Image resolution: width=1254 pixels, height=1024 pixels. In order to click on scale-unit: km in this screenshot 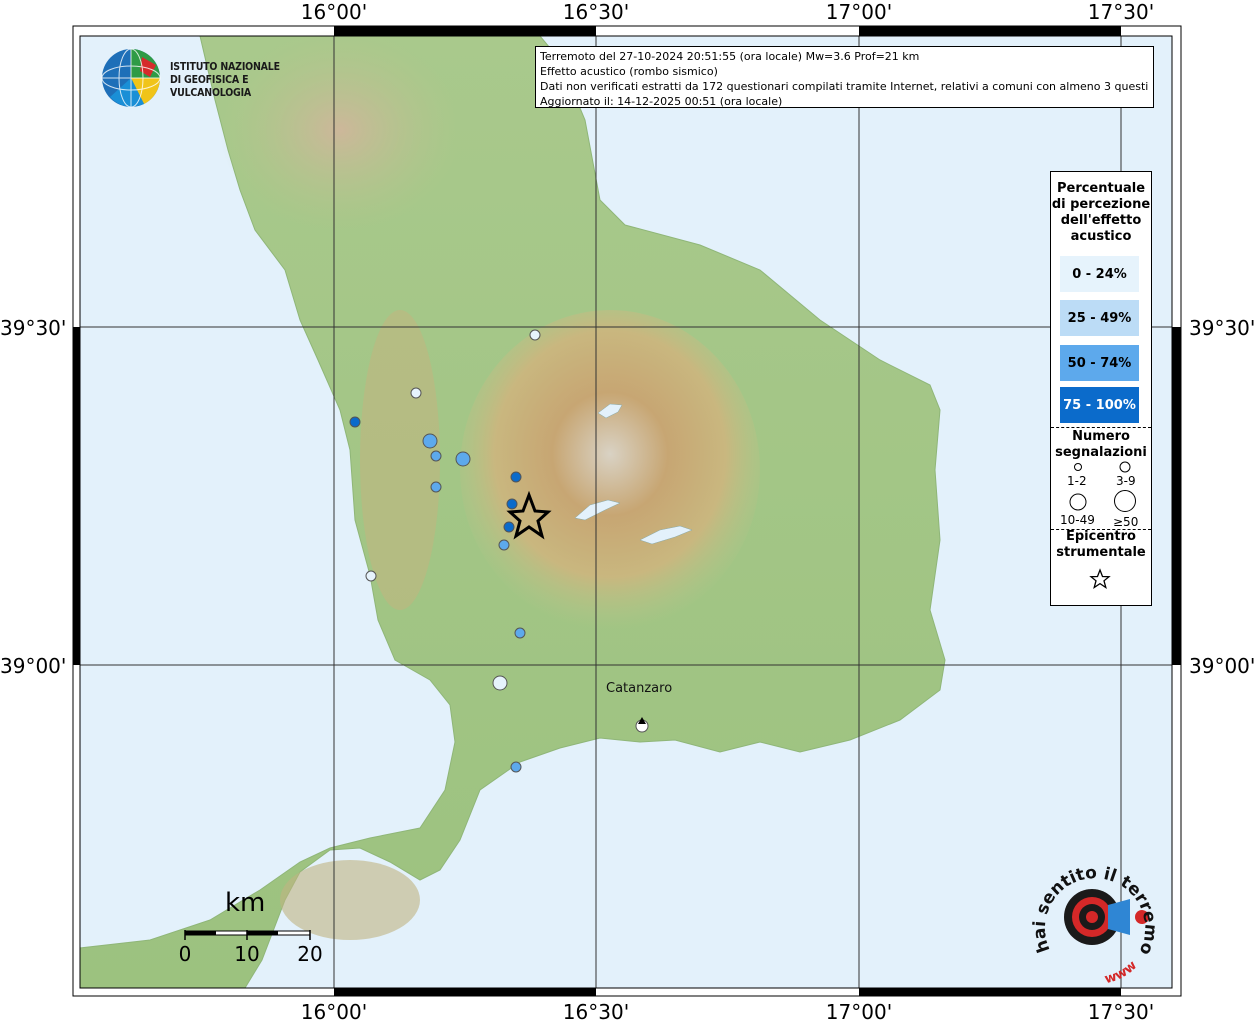, I will do `click(245, 903)`.